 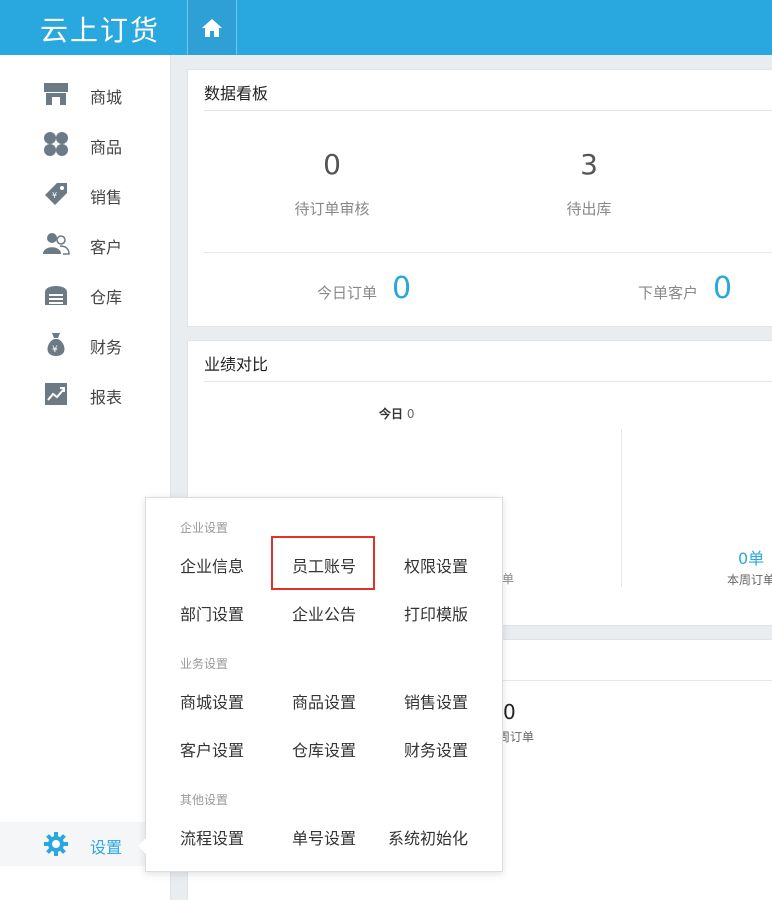 What do you see at coordinates (212, 613) in the screenshot?
I see `menu-item-departments: 部门设置` at bounding box center [212, 613].